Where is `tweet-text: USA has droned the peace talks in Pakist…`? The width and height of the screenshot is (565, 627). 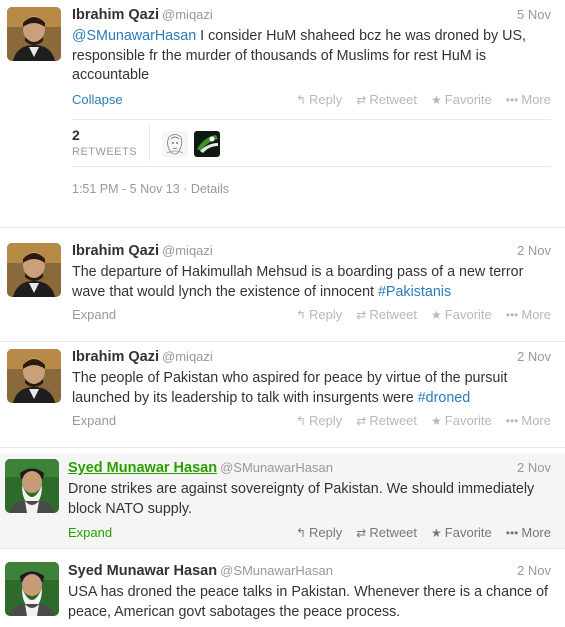
tweet-text: USA has droned the peace talks in Pakist… is located at coordinates (309, 602).